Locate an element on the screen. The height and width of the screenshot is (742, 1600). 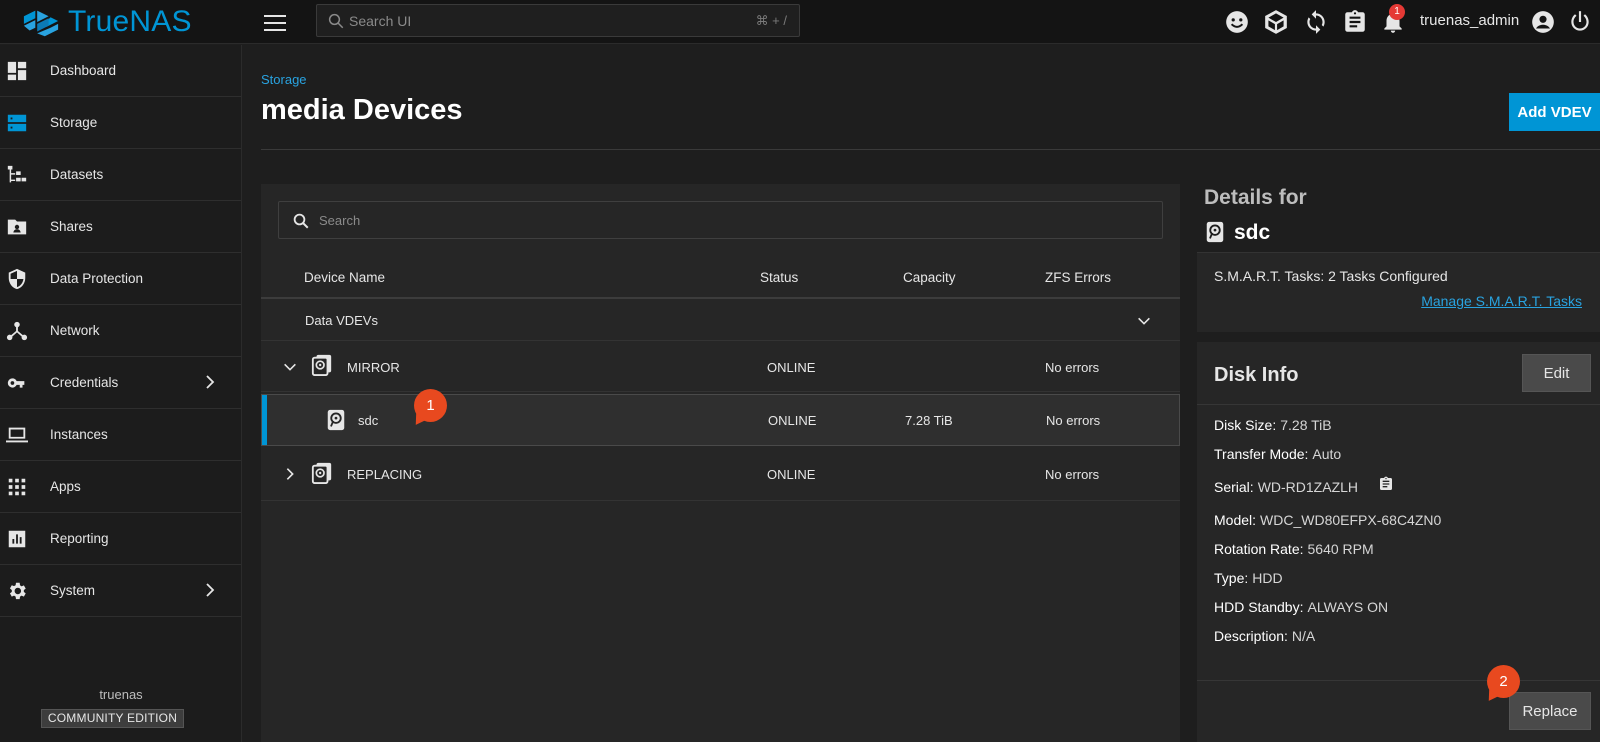
table-row: REPLACING ONLINE No errors is located at coordinates (720, 474).